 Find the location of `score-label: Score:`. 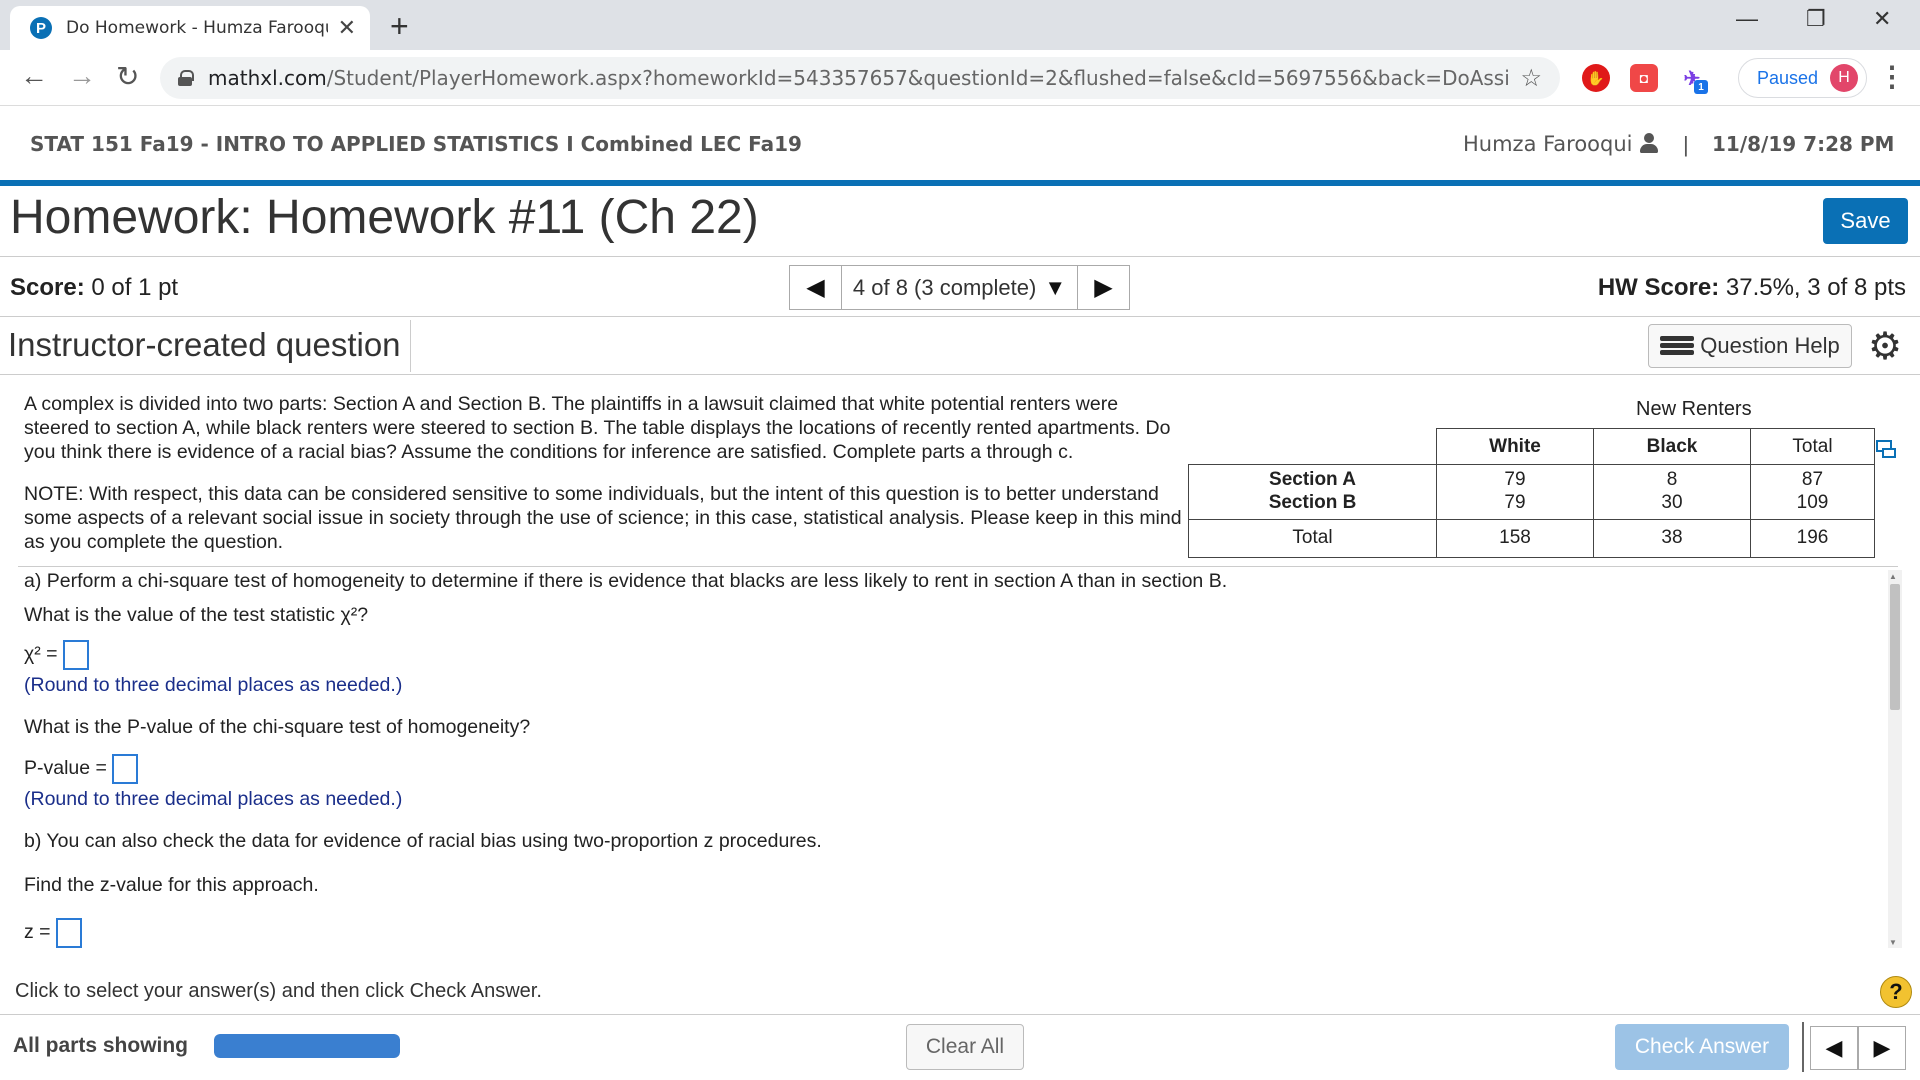

score-label: Score: is located at coordinates (47, 287).